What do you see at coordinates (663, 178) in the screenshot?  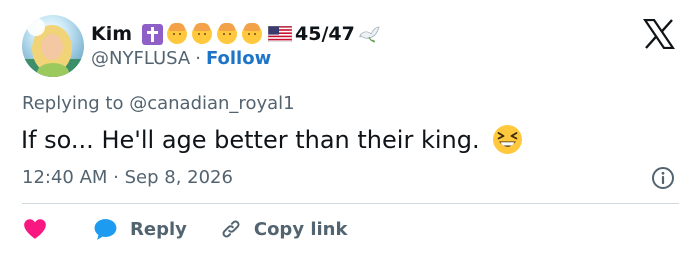 I see `info-icon` at bounding box center [663, 178].